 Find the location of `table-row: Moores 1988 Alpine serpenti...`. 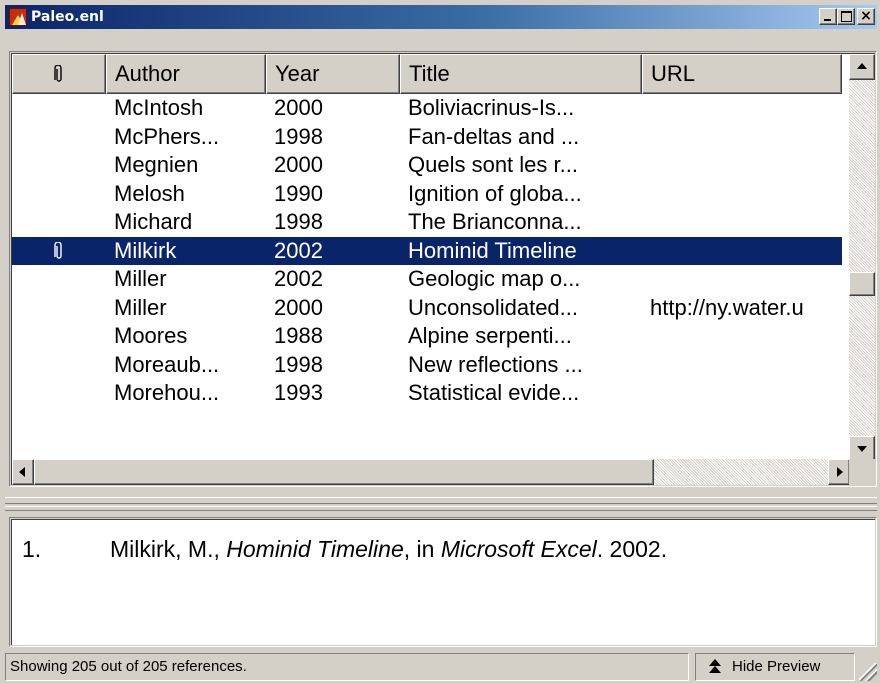

table-row: Moores 1988 Alpine serpenti... is located at coordinates (427, 336).